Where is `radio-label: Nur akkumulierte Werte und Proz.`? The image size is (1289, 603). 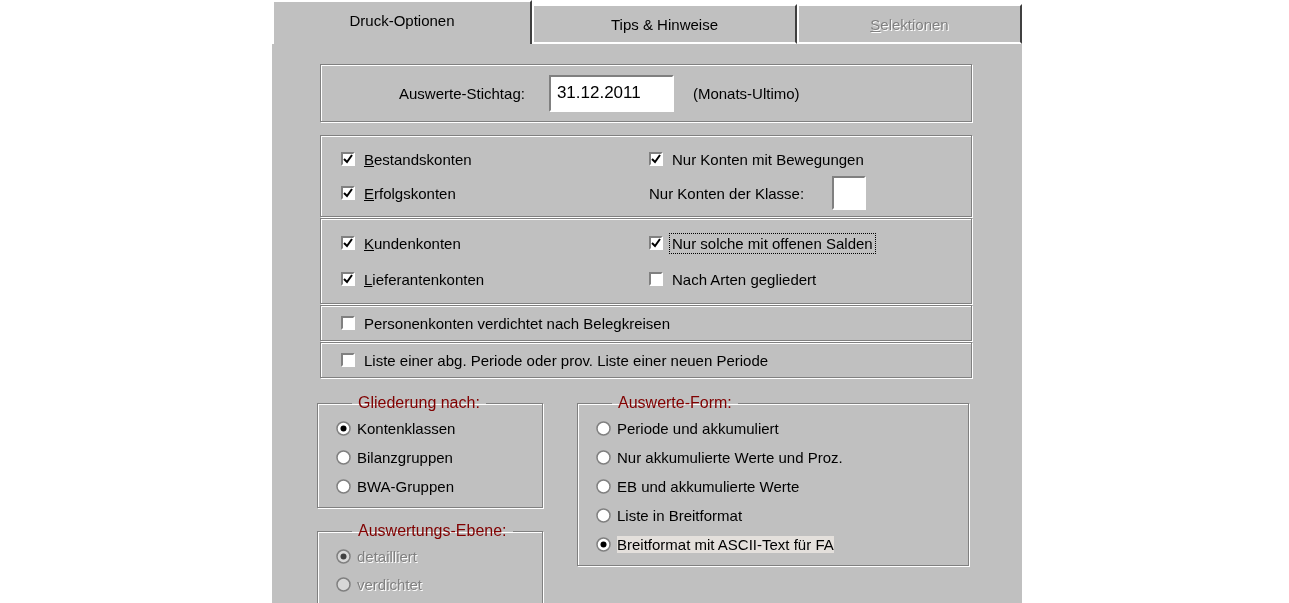
radio-label: Nur akkumulierte Werte und Proz. is located at coordinates (730, 457).